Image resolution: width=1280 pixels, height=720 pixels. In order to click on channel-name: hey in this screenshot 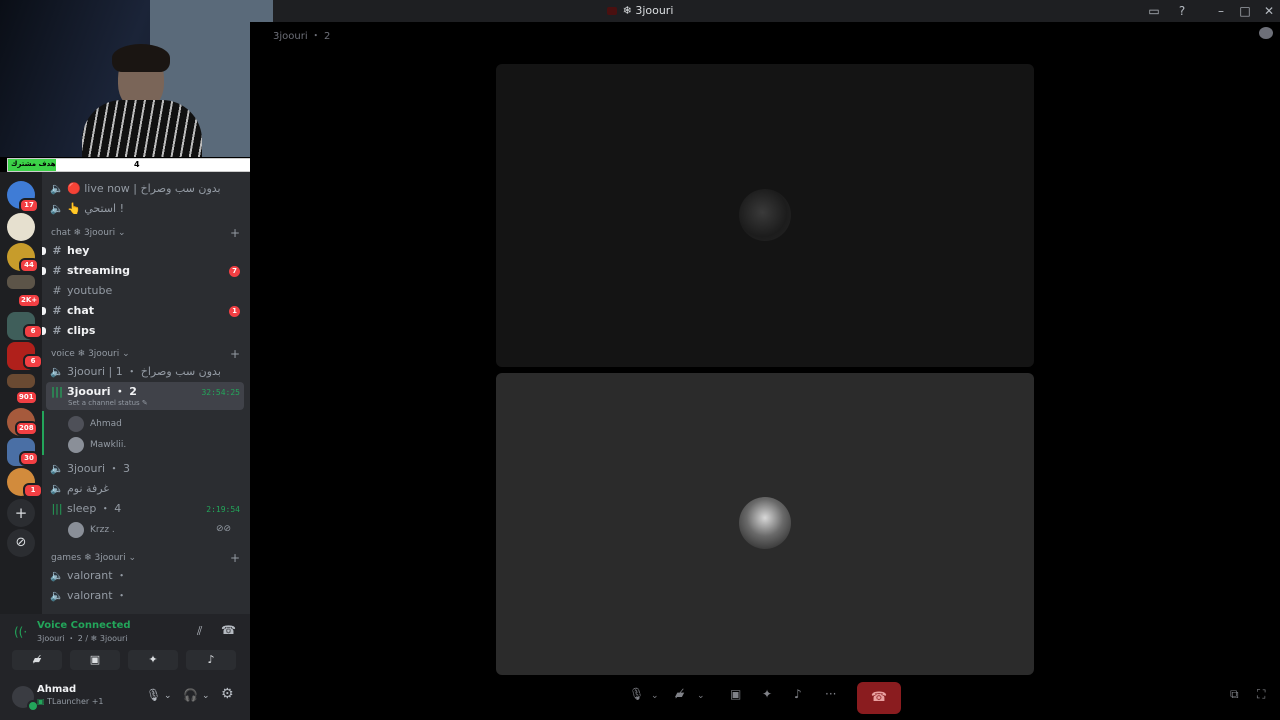, I will do `click(78, 250)`.